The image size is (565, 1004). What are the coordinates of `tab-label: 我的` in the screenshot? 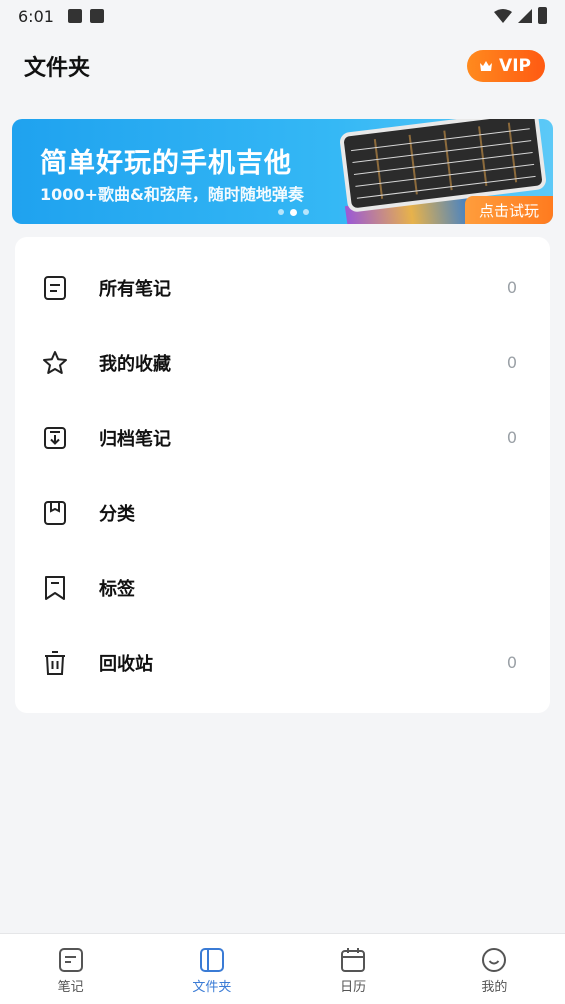 It's located at (494, 987).